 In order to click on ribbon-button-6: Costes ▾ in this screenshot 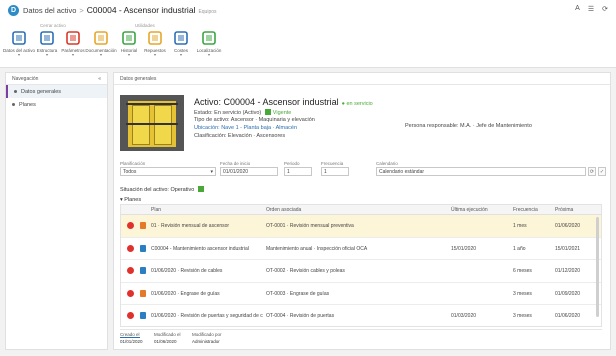, I will do `click(181, 43)`.